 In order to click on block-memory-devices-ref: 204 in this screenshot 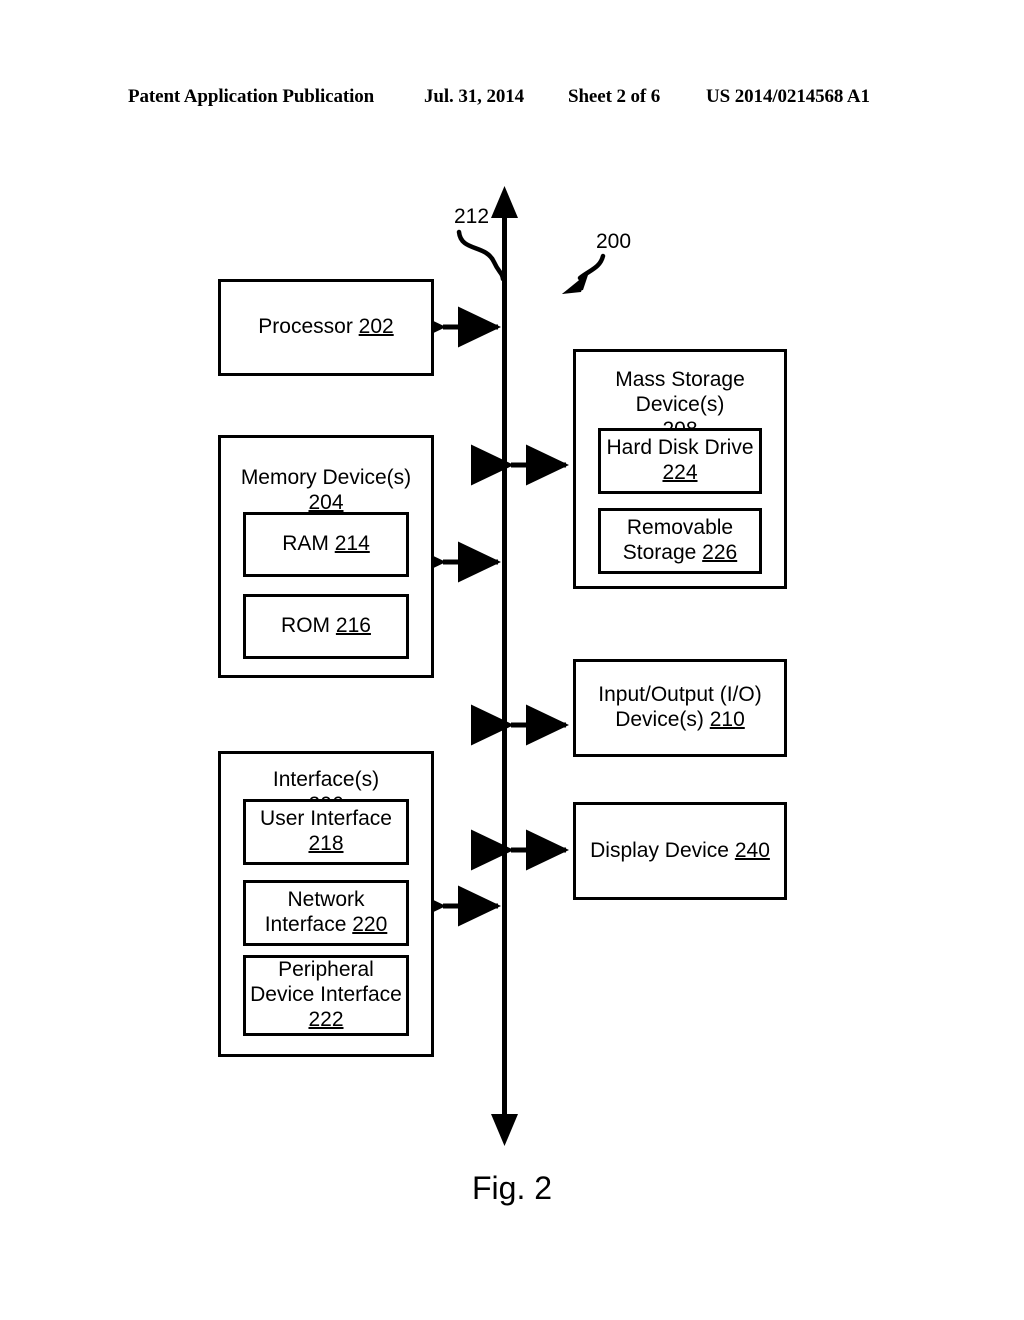, I will do `click(326, 502)`.